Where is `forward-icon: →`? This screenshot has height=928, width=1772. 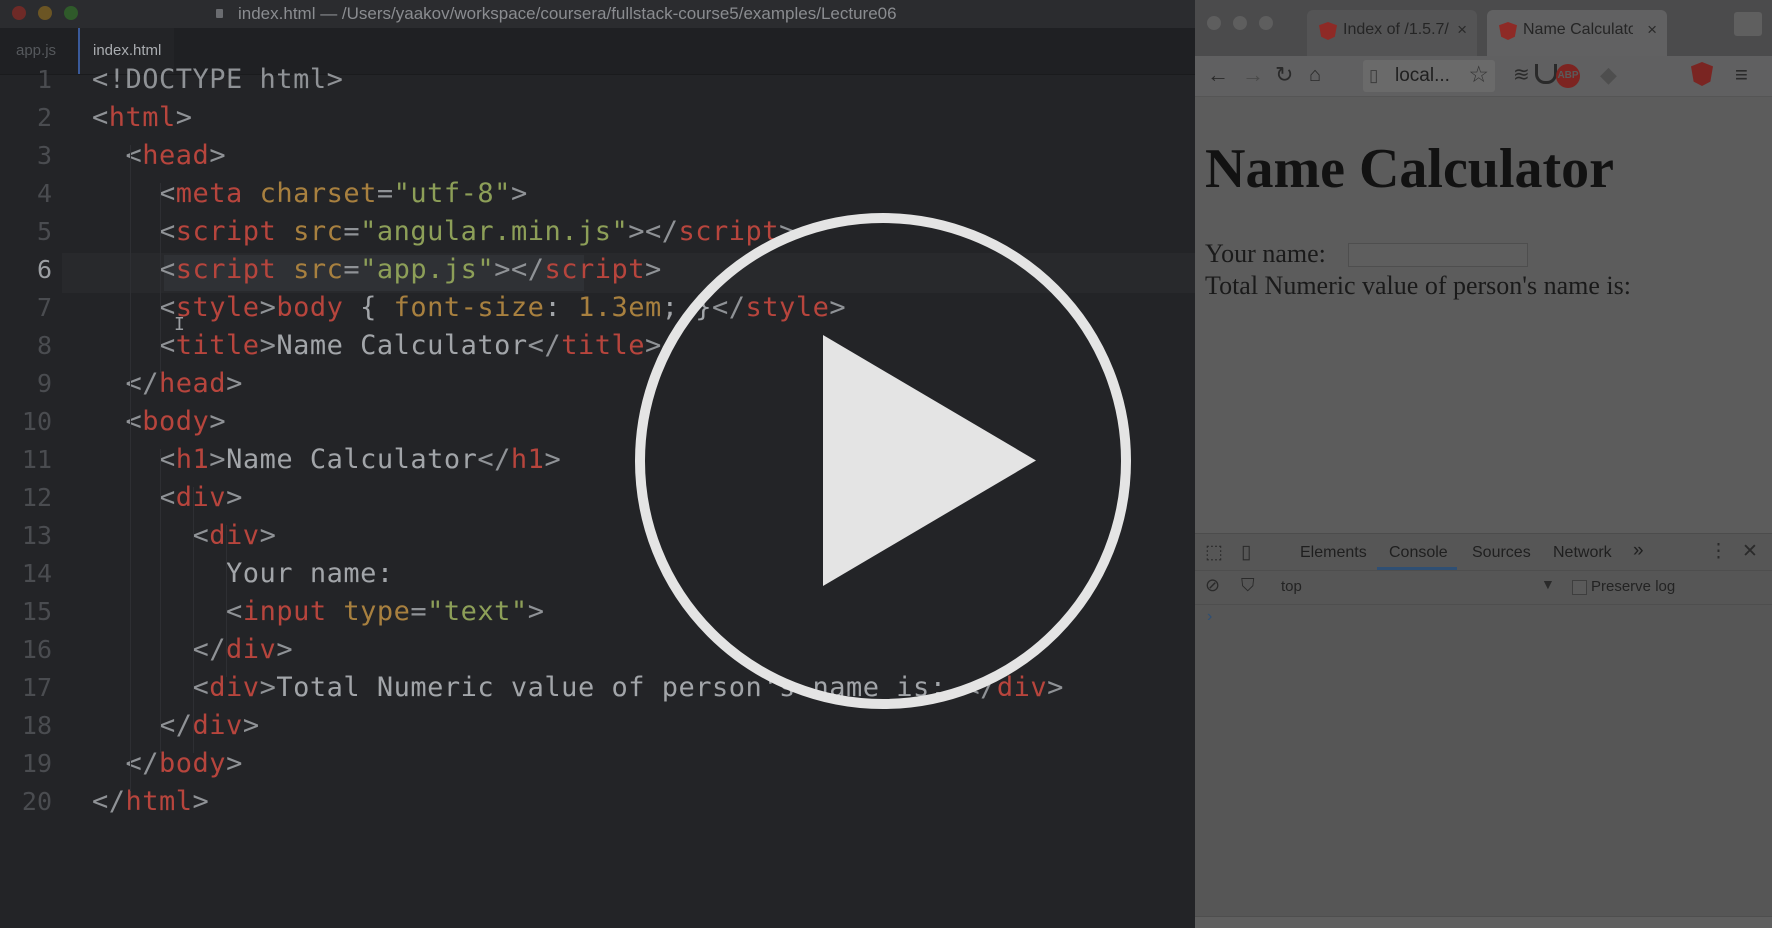 forward-icon: → is located at coordinates (1253, 75).